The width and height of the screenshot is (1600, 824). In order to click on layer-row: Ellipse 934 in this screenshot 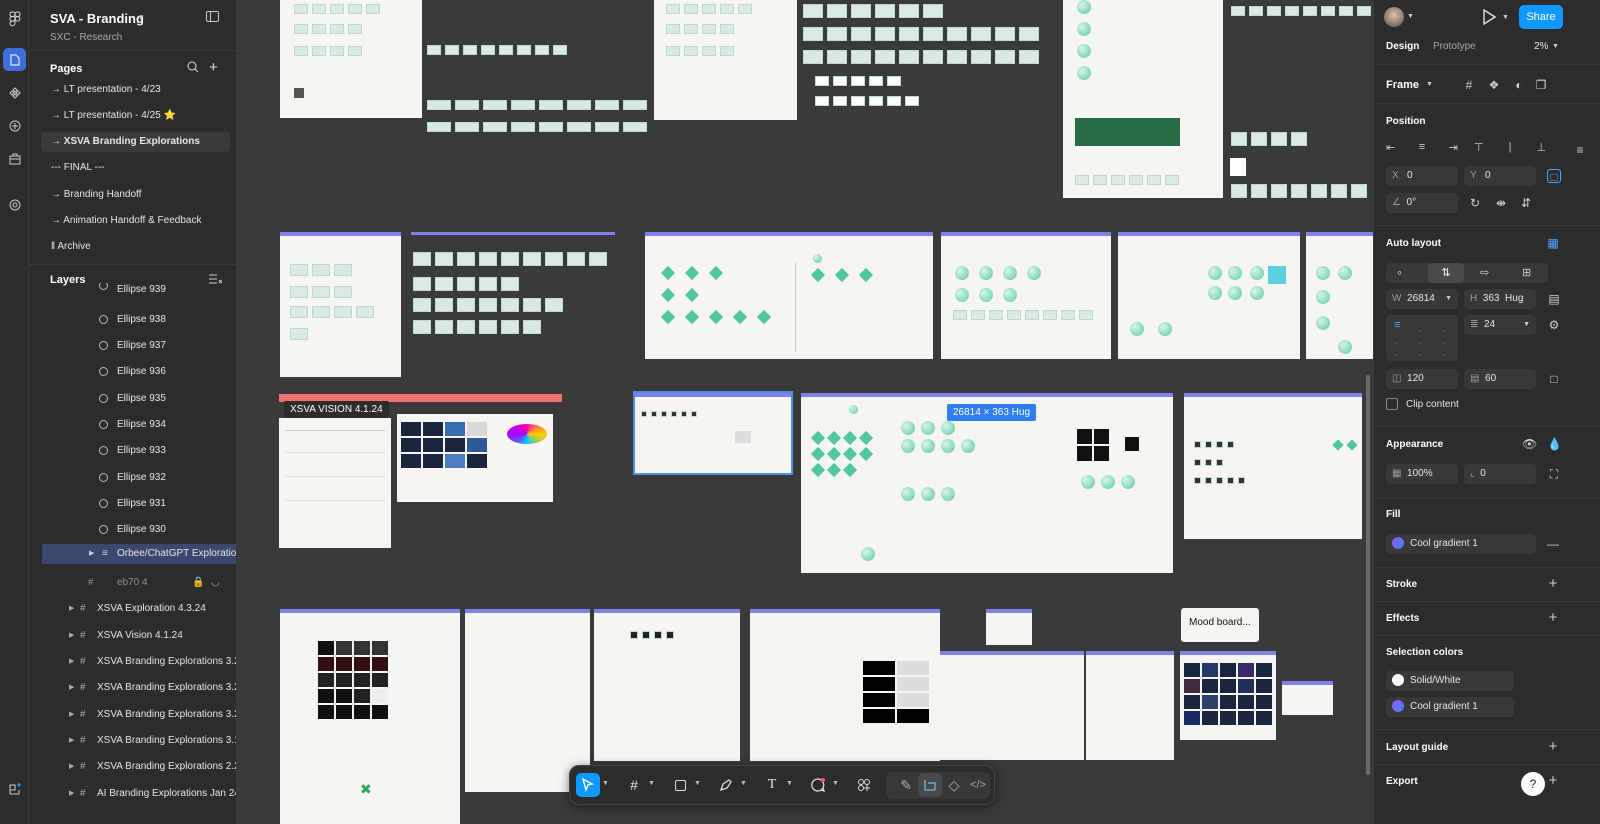, I will do `click(132, 425)`.